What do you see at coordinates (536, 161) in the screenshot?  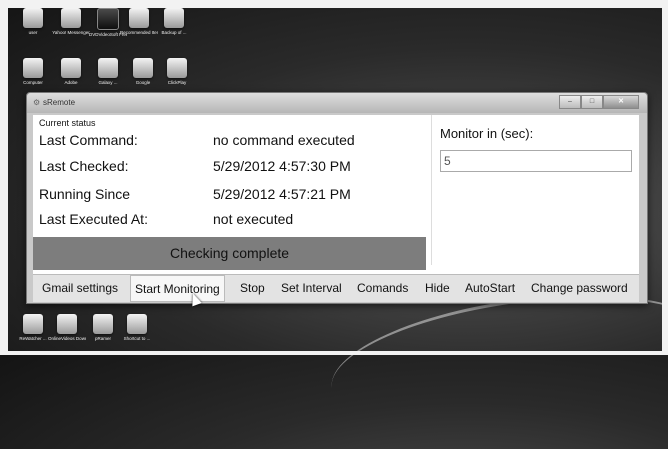 I see `monitor-interval-input` at bounding box center [536, 161].